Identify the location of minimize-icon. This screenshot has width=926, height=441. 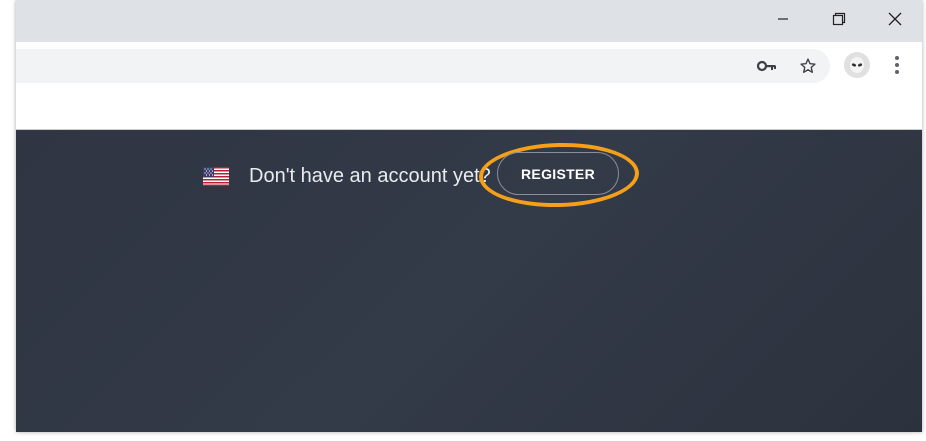
(783, 19).